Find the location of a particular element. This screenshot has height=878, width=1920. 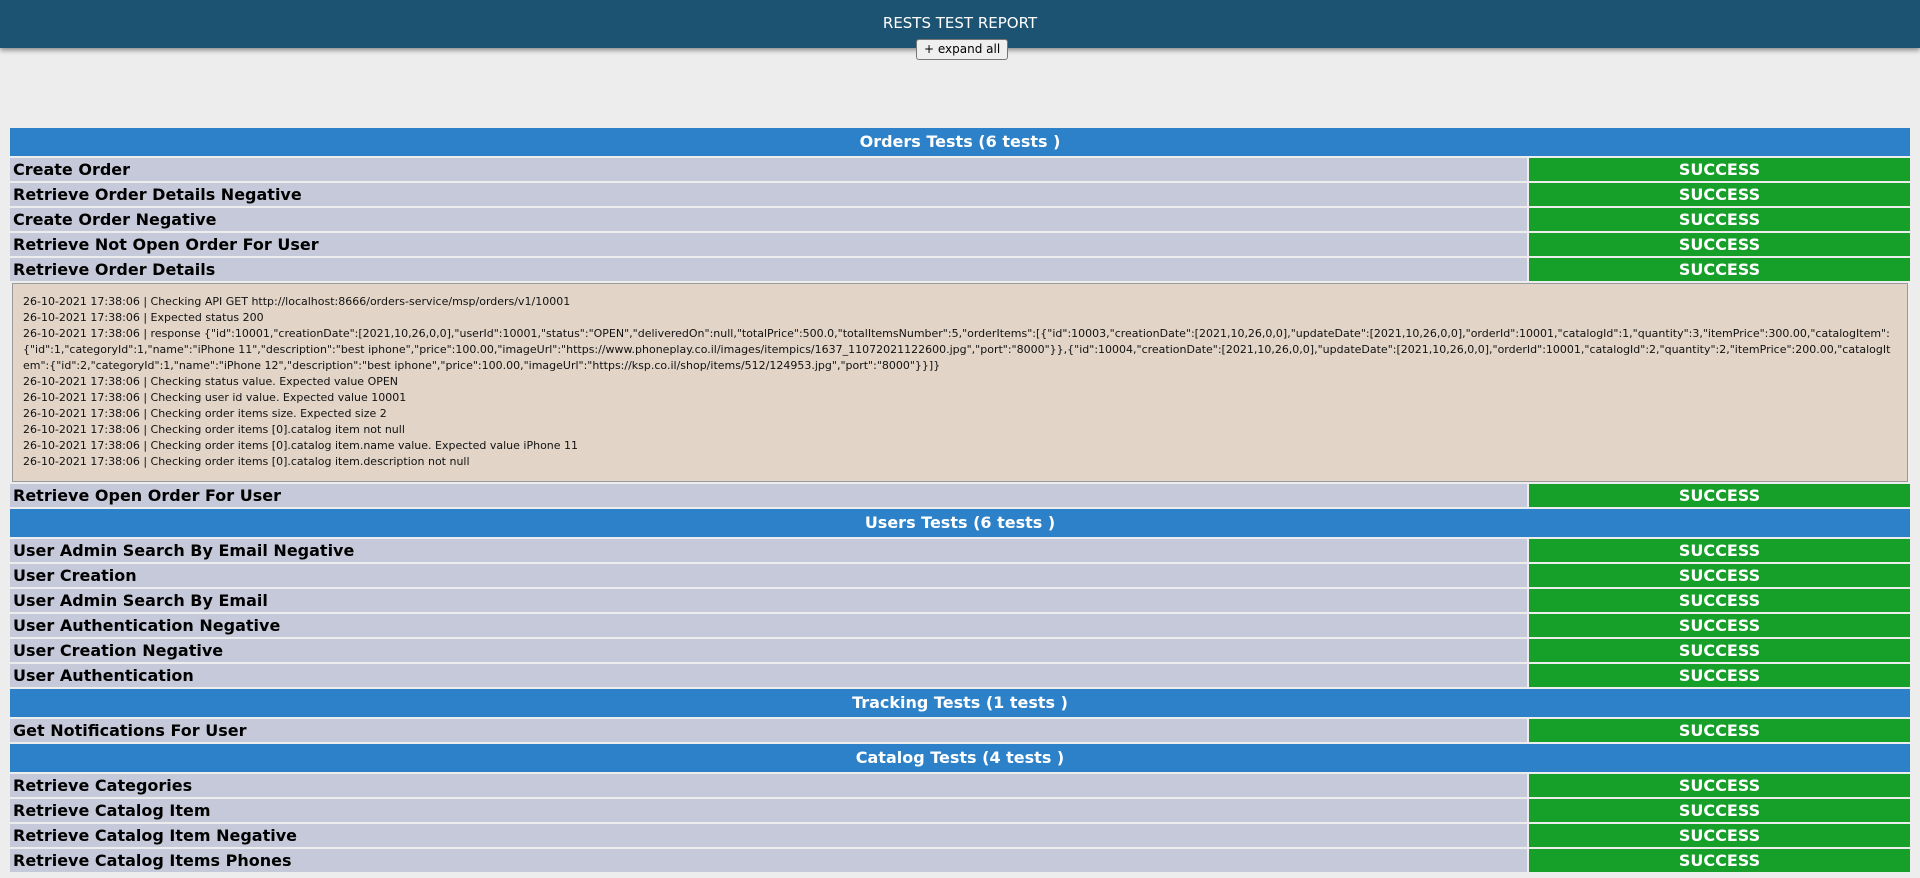

test-name: User Creation Negative is located at coordinates (768, 650).